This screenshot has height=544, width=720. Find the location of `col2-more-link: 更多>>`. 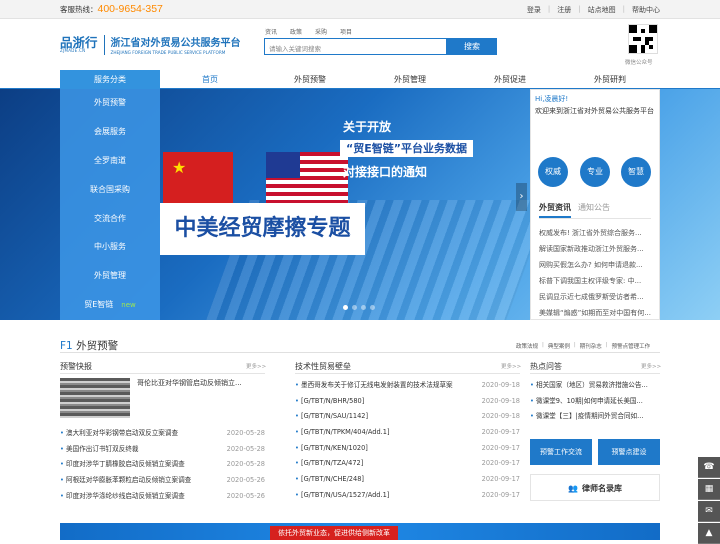

col2-more-link: 更多>> is located at coordinates (511, 366).